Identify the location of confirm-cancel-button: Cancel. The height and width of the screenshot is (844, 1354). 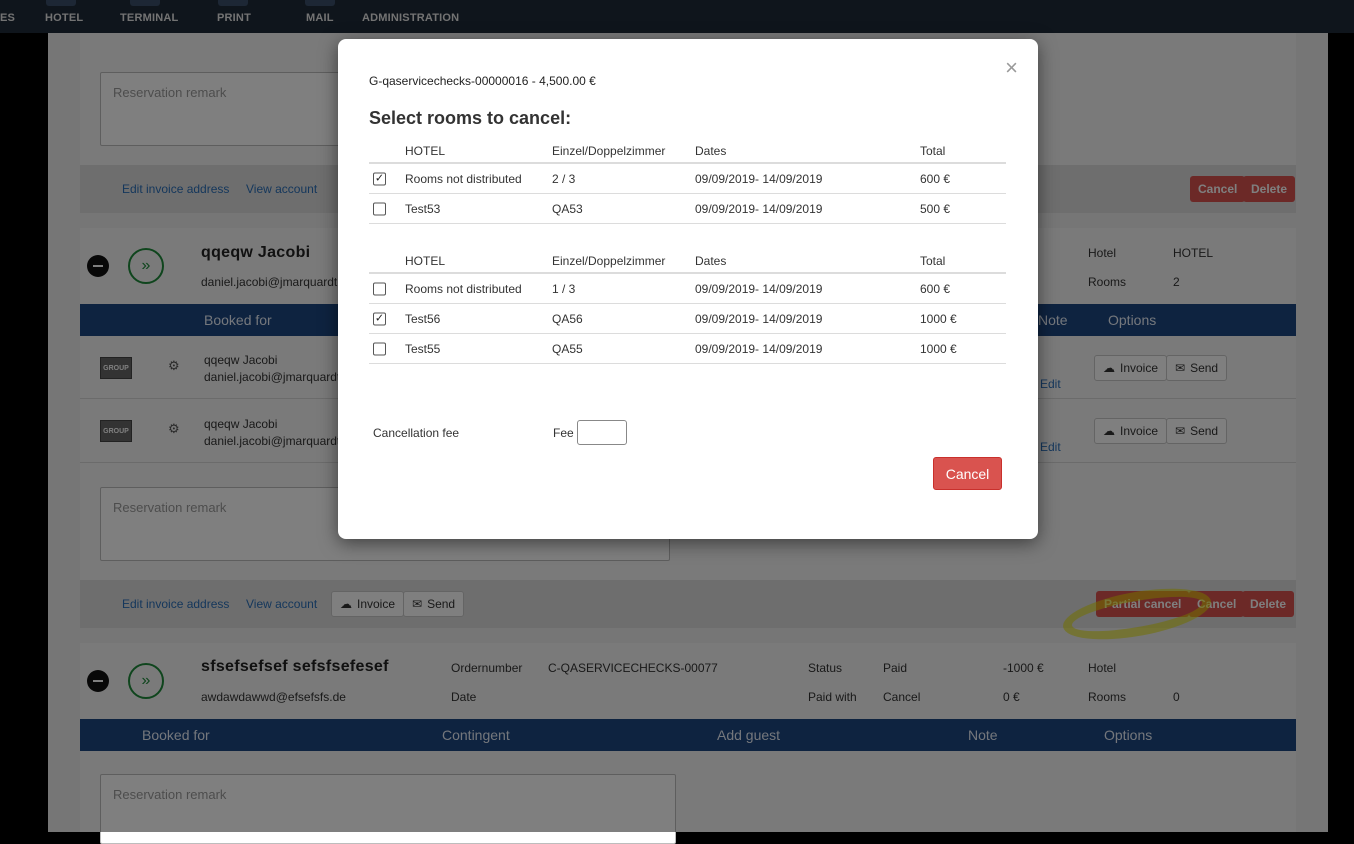
(967, 473).